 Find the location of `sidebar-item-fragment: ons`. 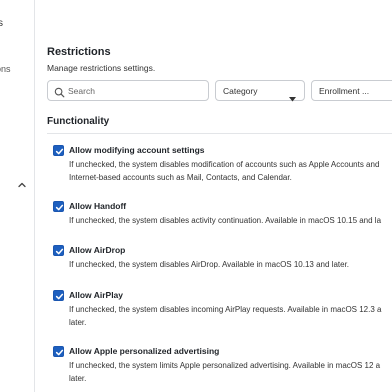

sidebar-item-fragment: ons is located at coordinates (5, 69).